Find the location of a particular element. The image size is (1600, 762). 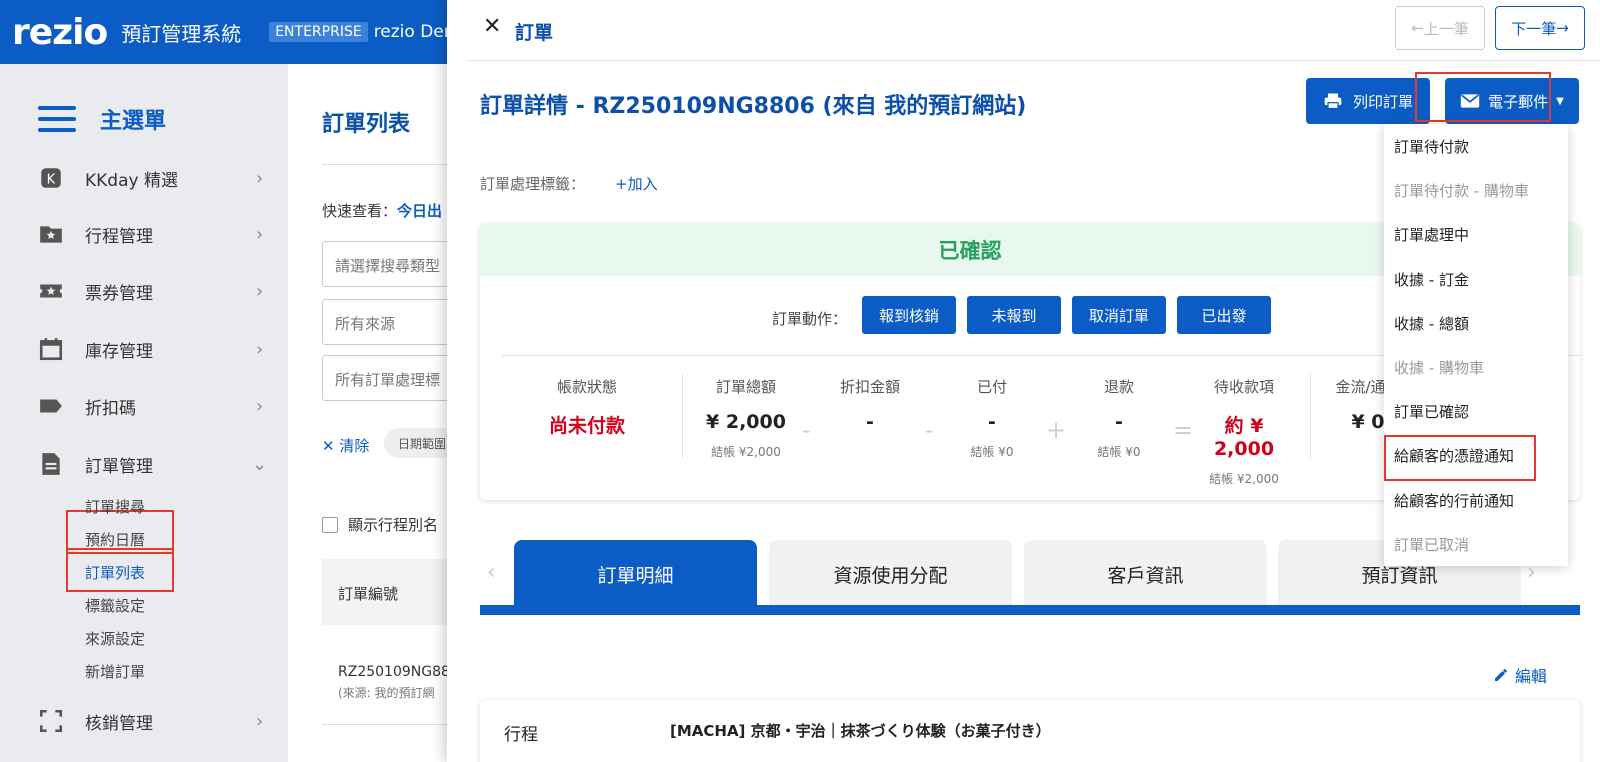

app-title: 預訂管理系統 is located at coordinates (181, 33).